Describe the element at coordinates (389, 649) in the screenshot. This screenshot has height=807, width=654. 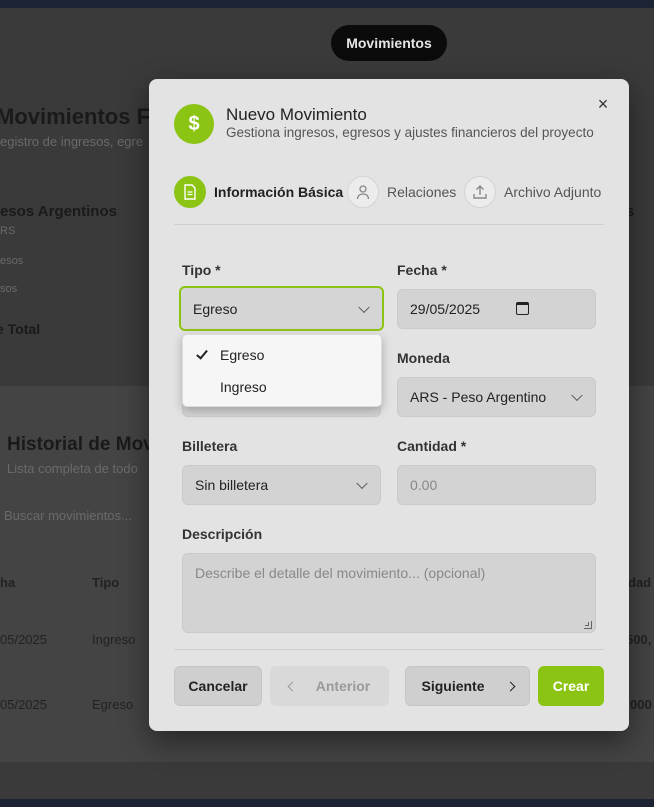
I see `footer-divider` at that location.